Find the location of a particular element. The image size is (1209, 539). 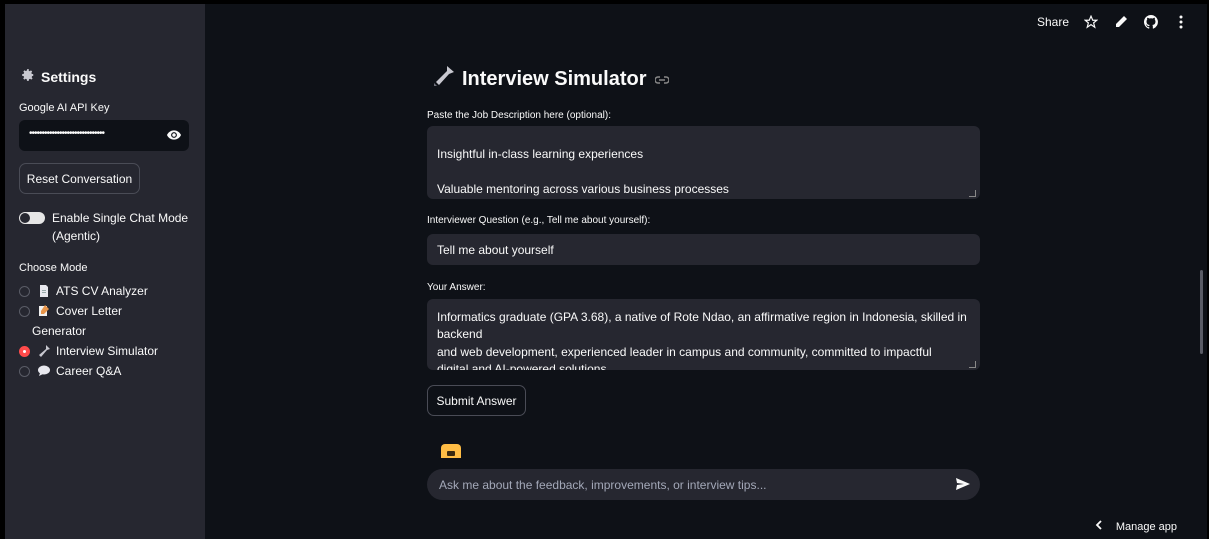

toggle-knob is located at coordinates (25, 218).